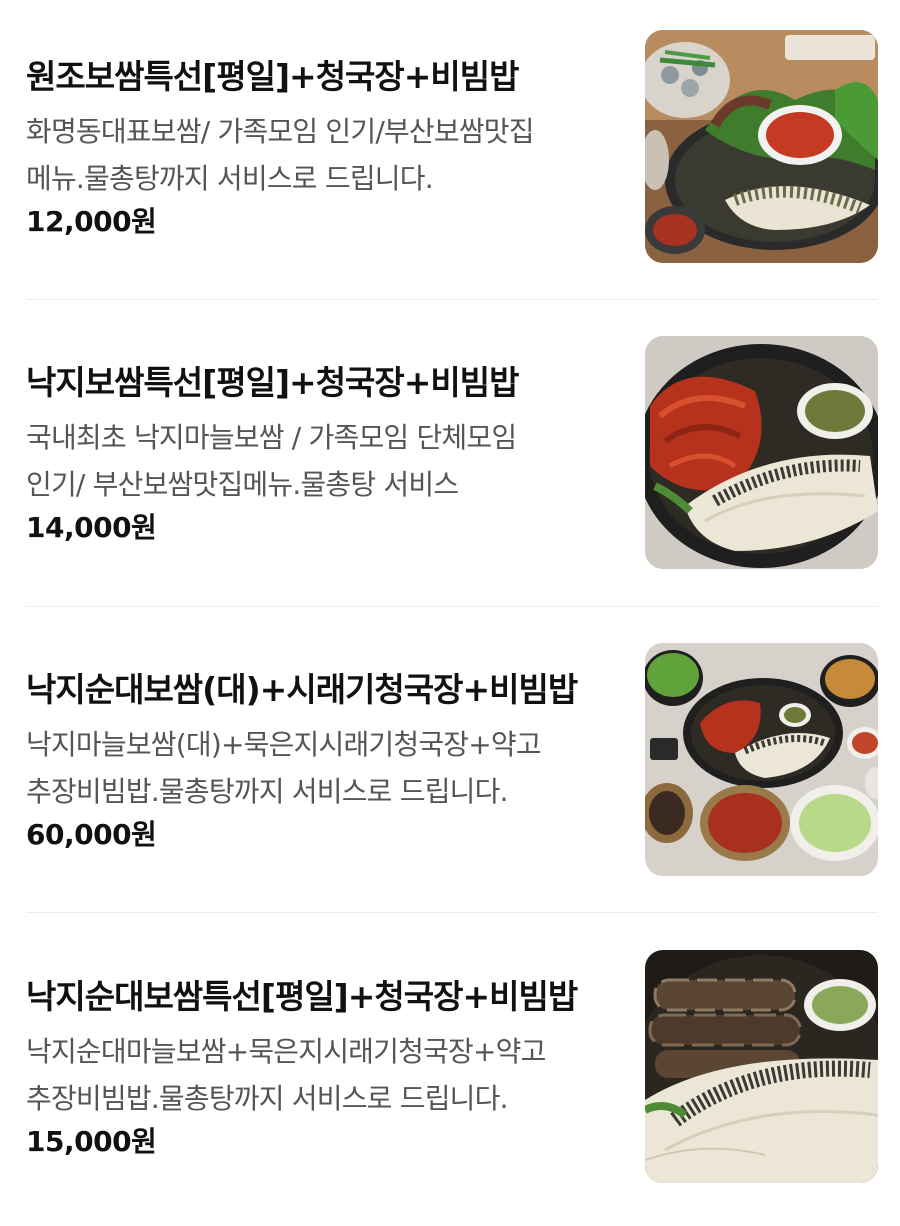 The height and width of the screenshot is (1226, 900). What do you see at coordinates (280, 131) in the screenshot?
I see `menu-item-description-line: 화명동대표보쌈/ 가족모임 인기/부산보쌈맛집` at bounding box center [280, 131].